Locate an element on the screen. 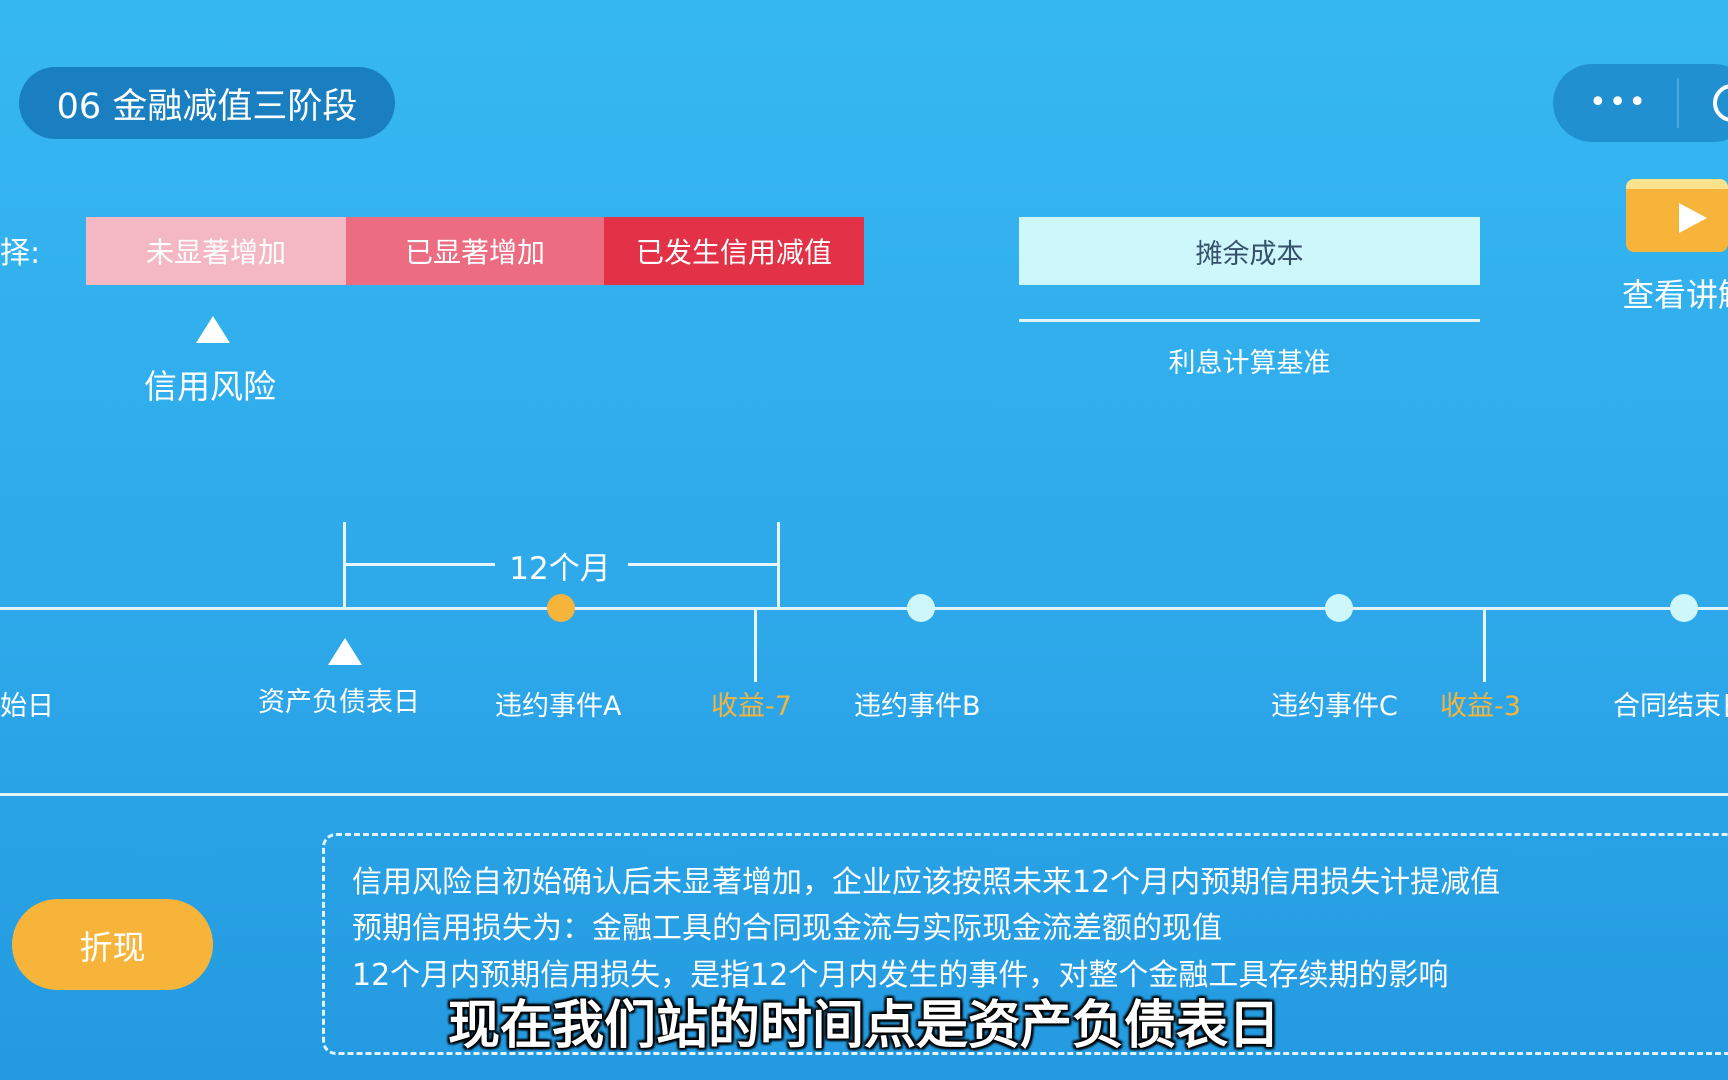 The height and width of the screenshot is (1080, 1728). timeline-label-default-c: 违约事件C is located at coordinates (1334, 706).